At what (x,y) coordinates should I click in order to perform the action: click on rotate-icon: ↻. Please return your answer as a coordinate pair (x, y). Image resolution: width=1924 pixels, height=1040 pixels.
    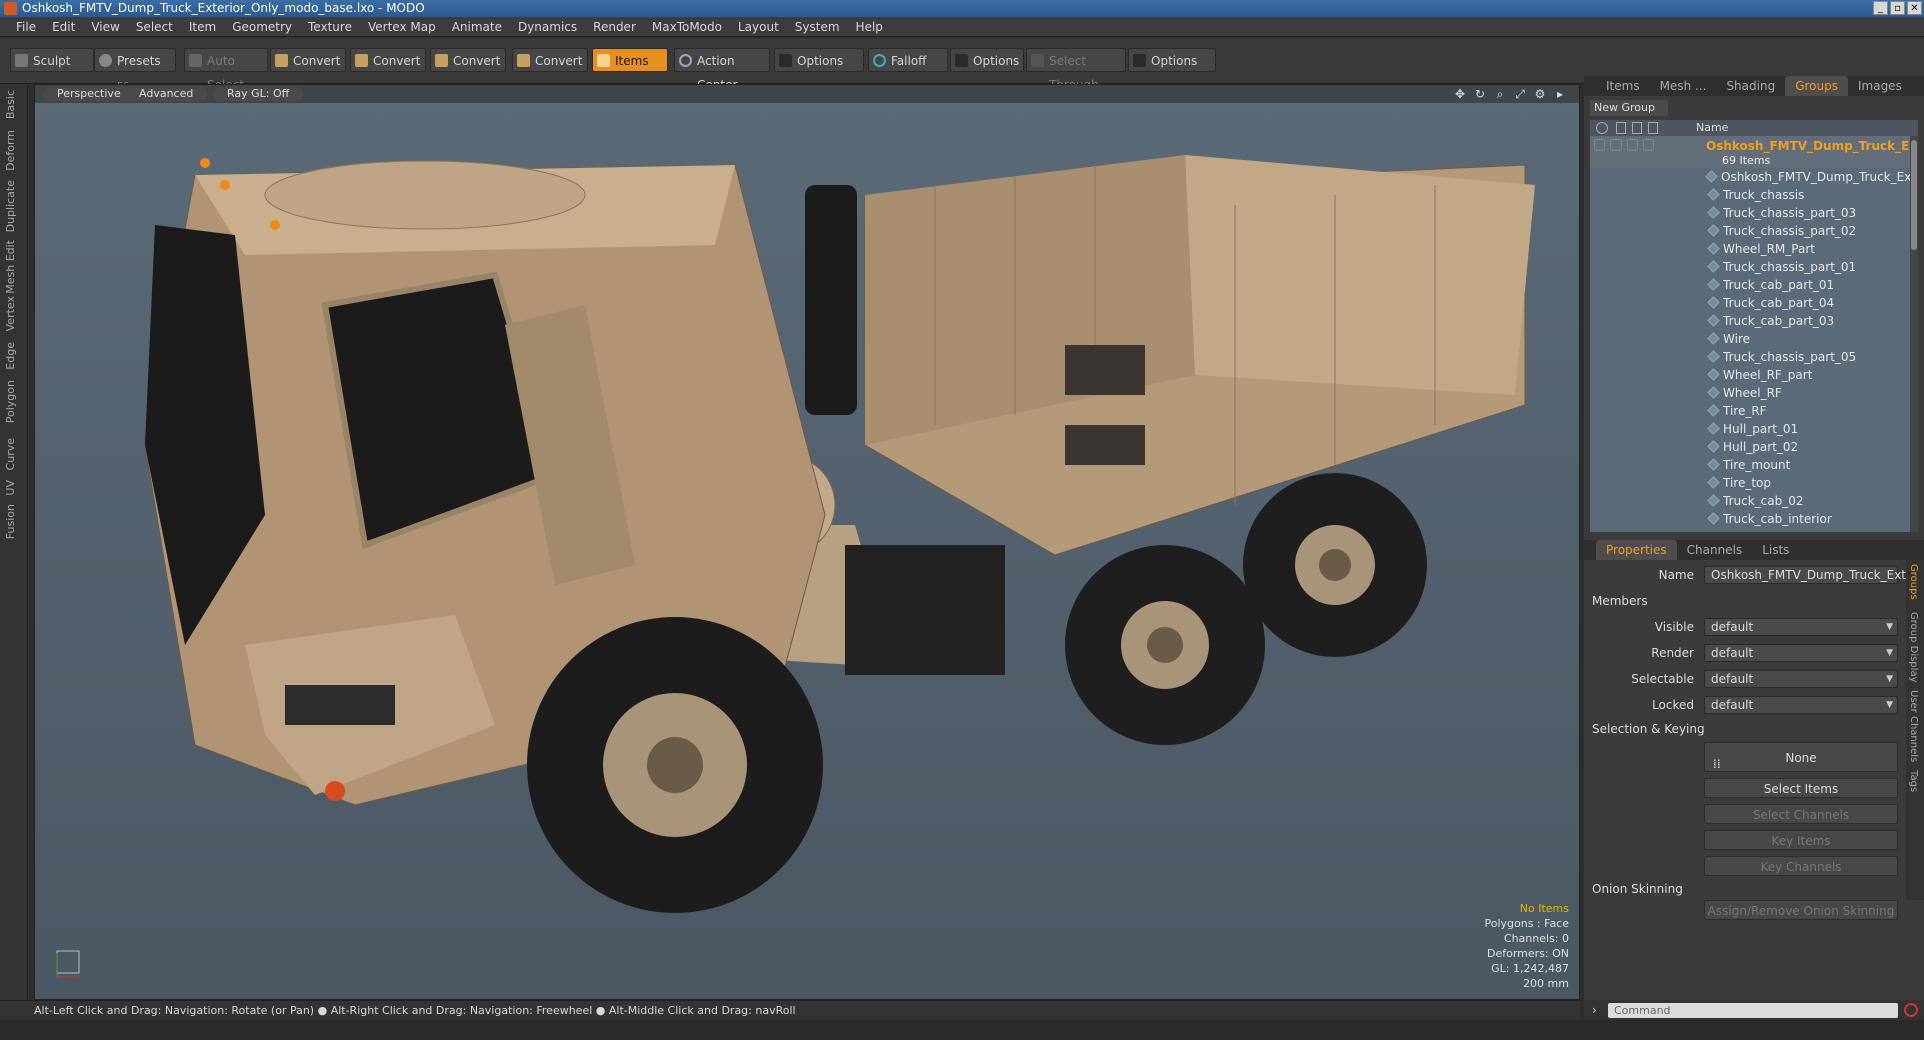
    Looking at the image, I should click on (1480, 94).